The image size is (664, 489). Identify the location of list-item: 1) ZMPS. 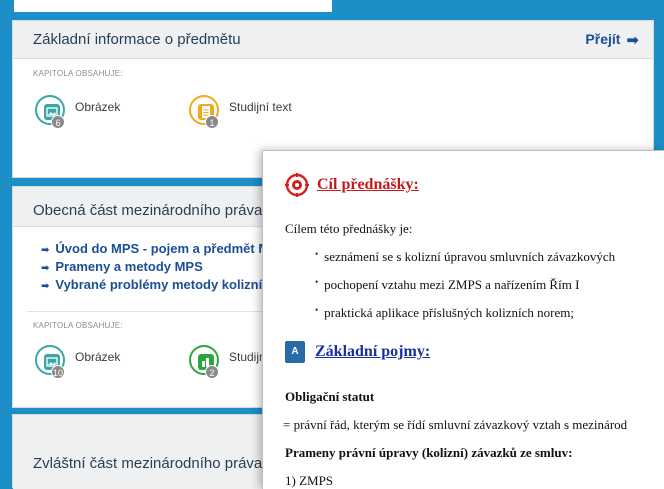
(309, 480).